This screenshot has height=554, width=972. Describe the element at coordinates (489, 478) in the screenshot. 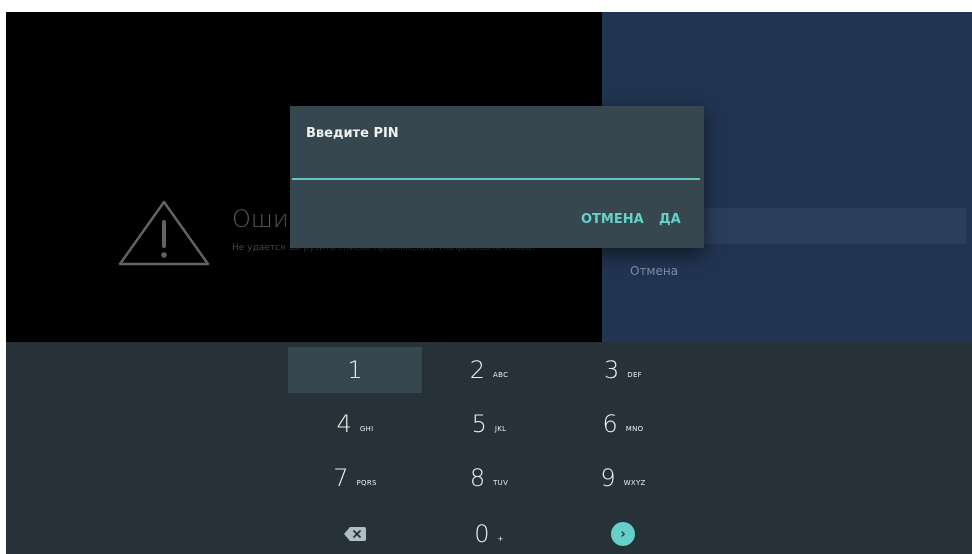

I see `key-8: 8 TUV` at that location.